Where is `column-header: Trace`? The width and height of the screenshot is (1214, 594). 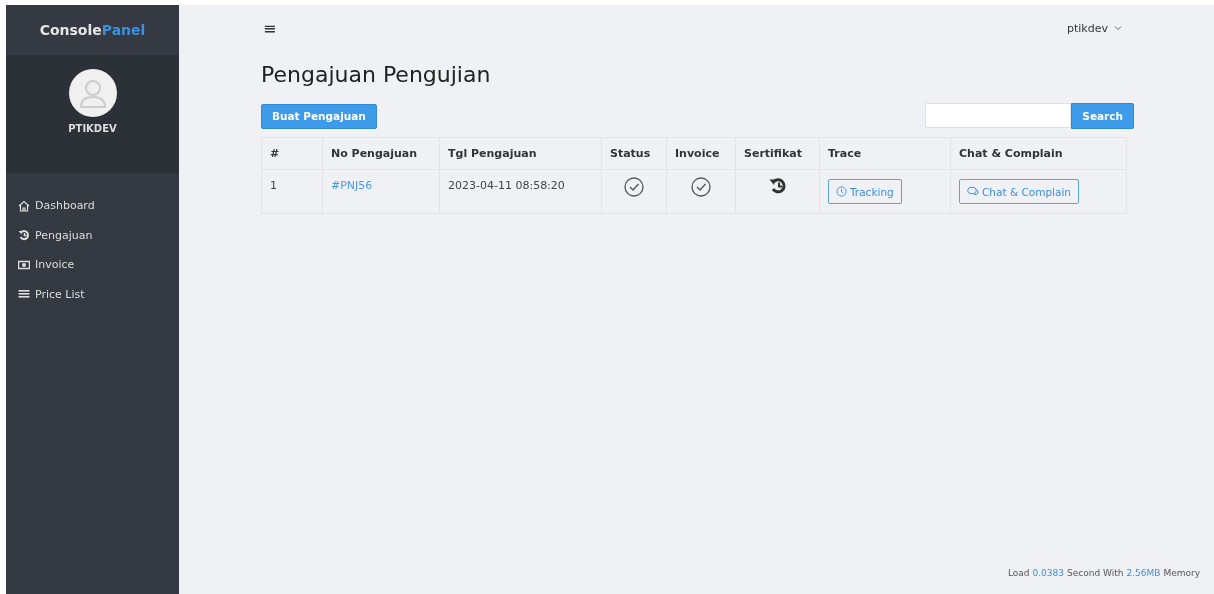
column-header: Trace is located at coordinates (885, 153).